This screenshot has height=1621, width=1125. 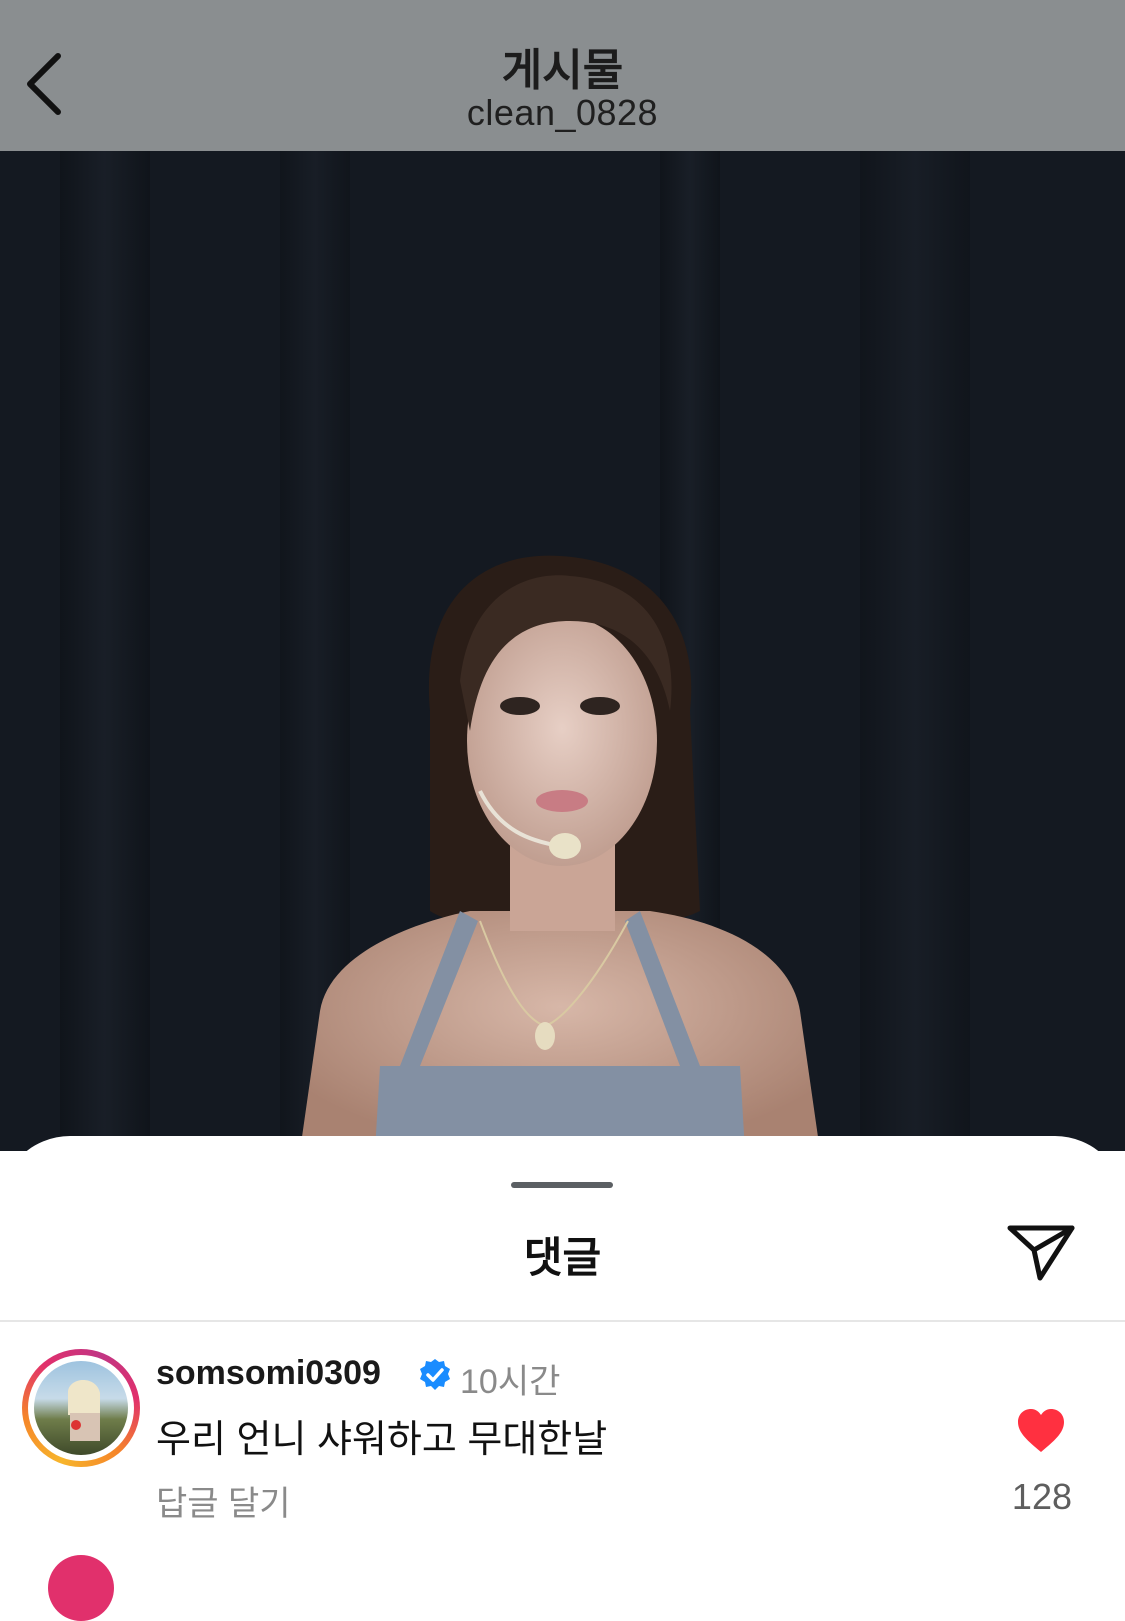 I want to click on like-button, so click(x=1041, y=1431).